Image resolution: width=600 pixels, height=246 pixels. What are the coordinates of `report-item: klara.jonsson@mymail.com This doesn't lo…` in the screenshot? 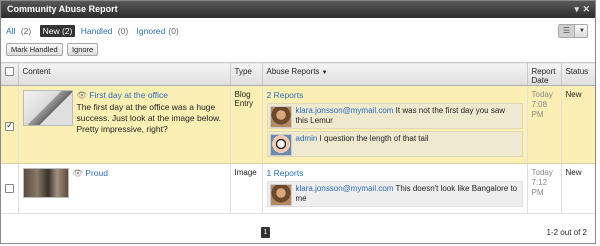 It's located at (394, 194).